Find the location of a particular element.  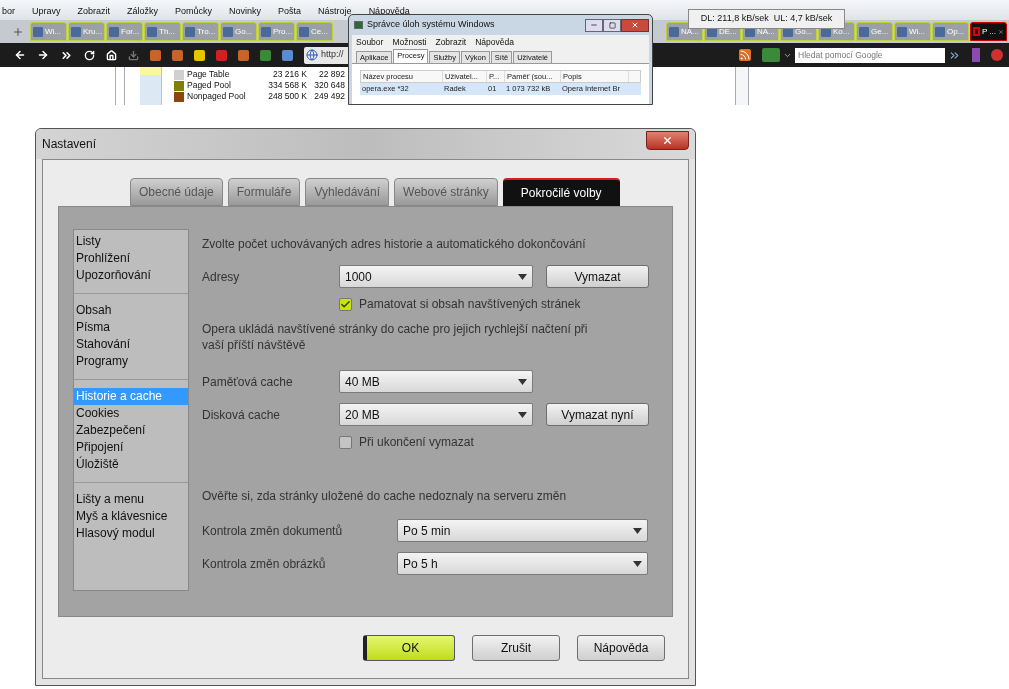

menu-item: Možnosti is located at coordinates (409, 42).